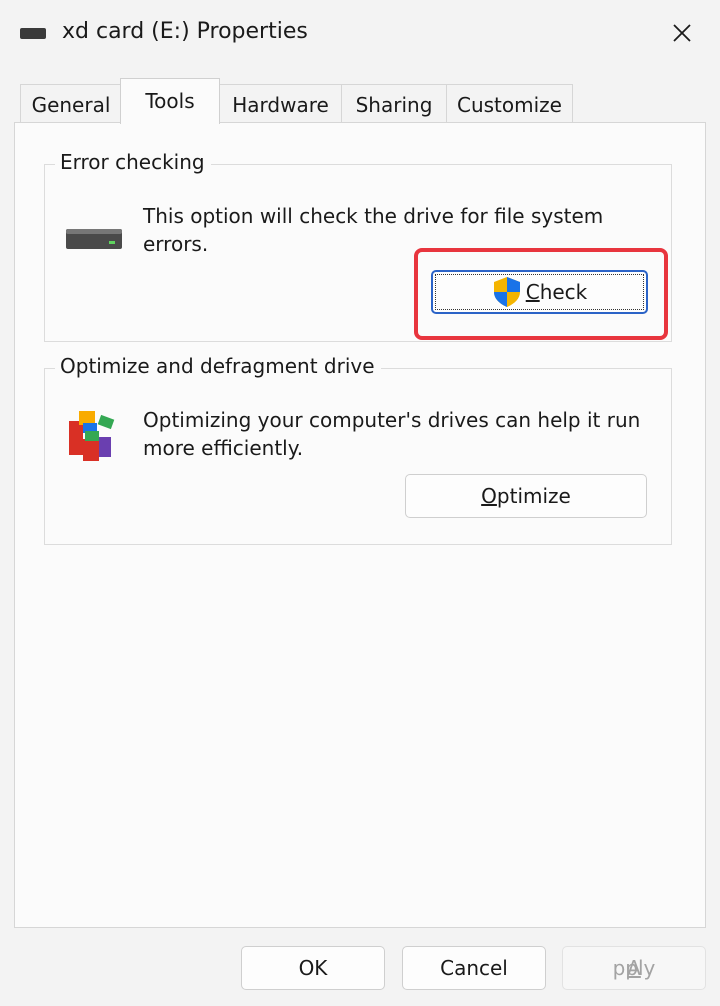 Image resolution: width=720 pixels, height=1006 pixels. I want to click on apply-label-rest: pply, so click(634, 968).